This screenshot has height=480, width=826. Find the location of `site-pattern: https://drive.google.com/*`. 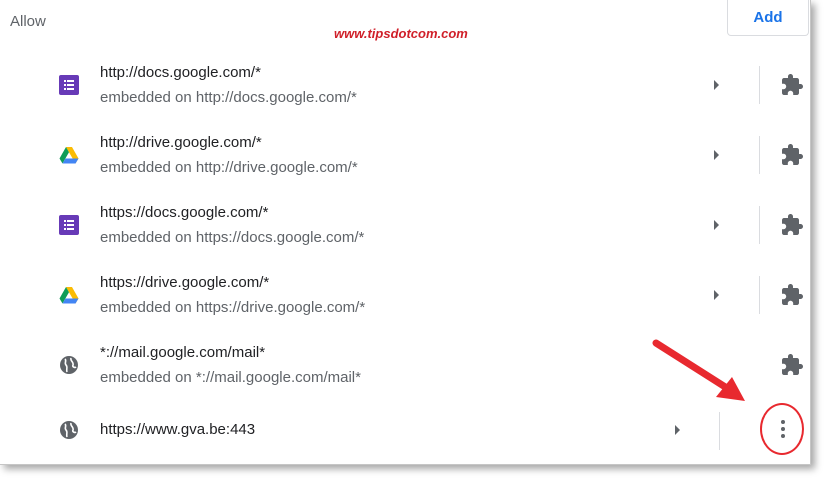

site-pattern: https://drive.google.com/* is located at coordinates (185, 282).